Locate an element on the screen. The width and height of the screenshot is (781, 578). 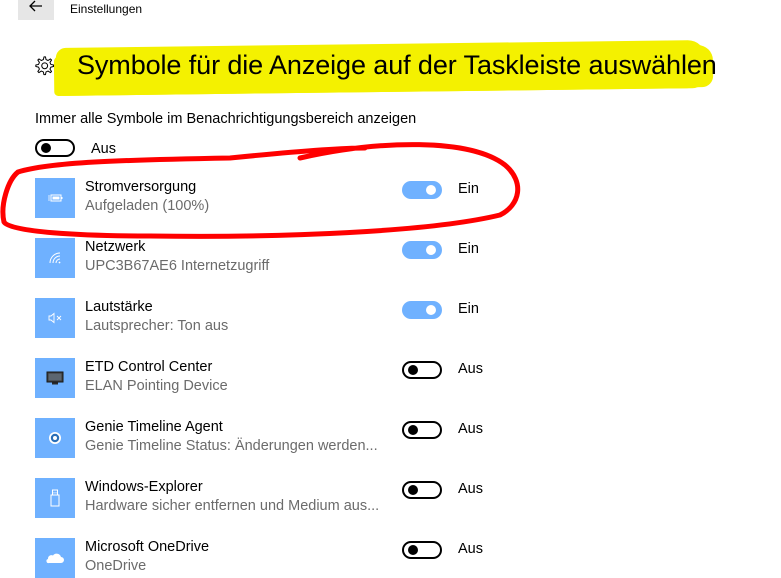
item-name: Lautstärke is located at coordinates (119, 307).